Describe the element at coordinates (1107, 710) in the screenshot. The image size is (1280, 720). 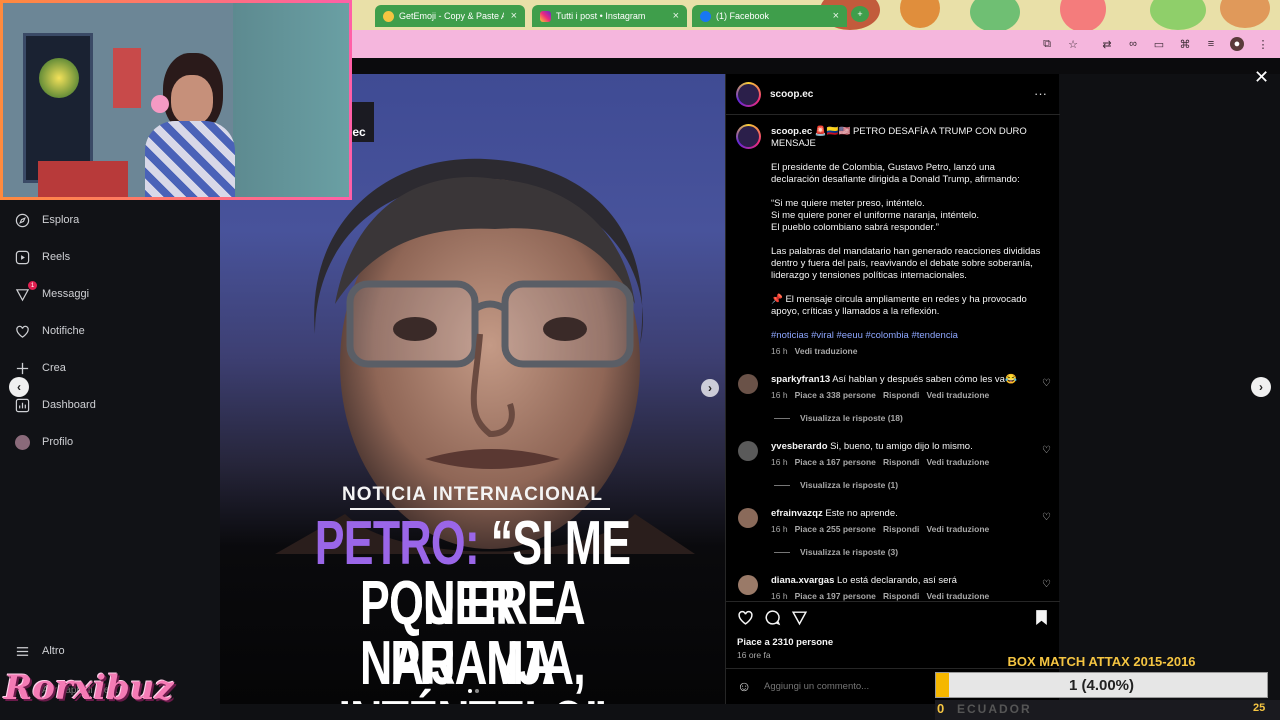
I see `ticker-bar: 0 ECUADOR 25` at that location.